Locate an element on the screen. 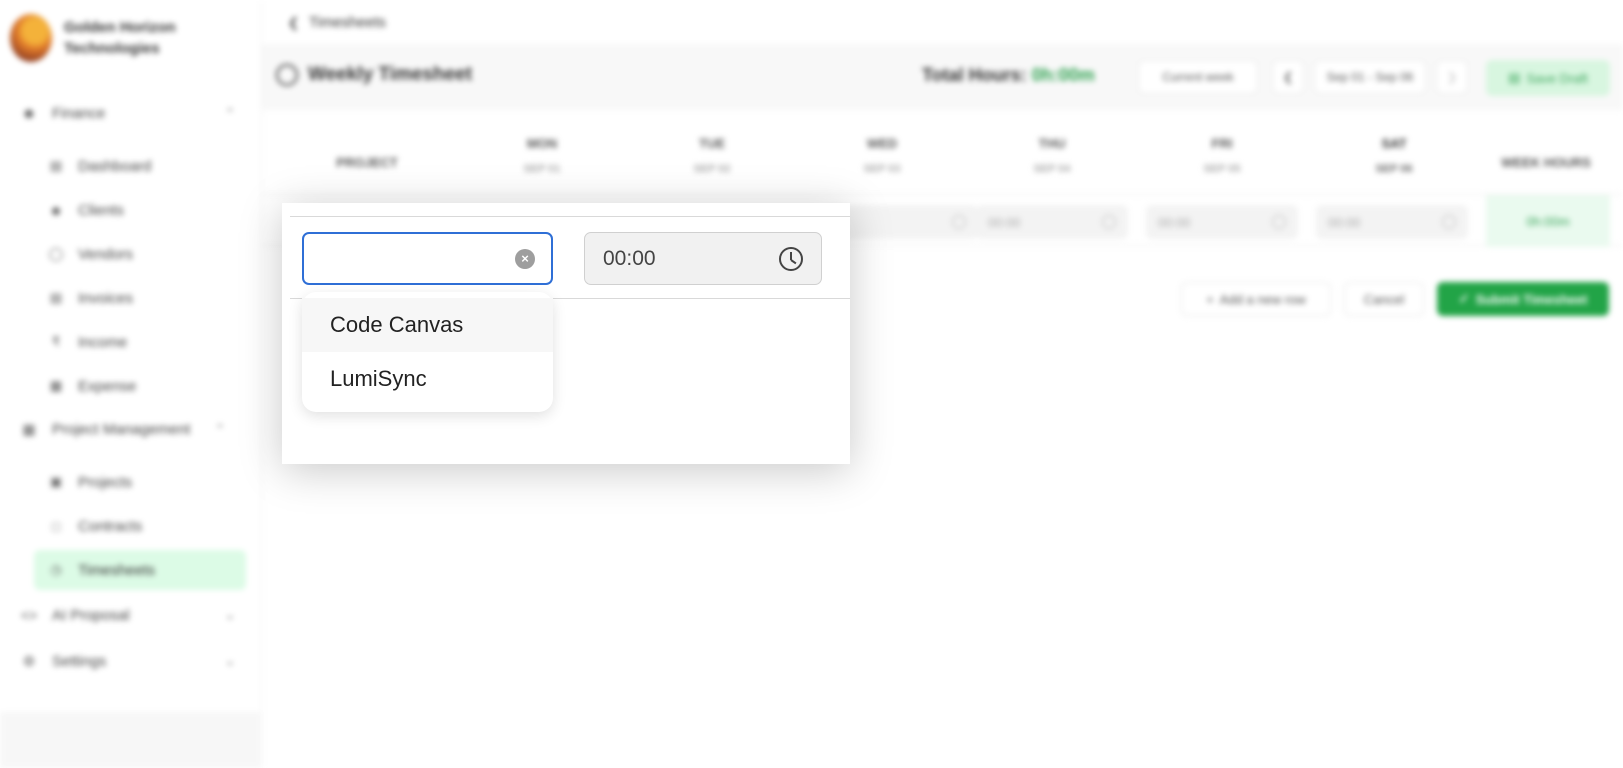 The image size is (1623, 768). project-select-field: × is located at coordinates (427, 258).